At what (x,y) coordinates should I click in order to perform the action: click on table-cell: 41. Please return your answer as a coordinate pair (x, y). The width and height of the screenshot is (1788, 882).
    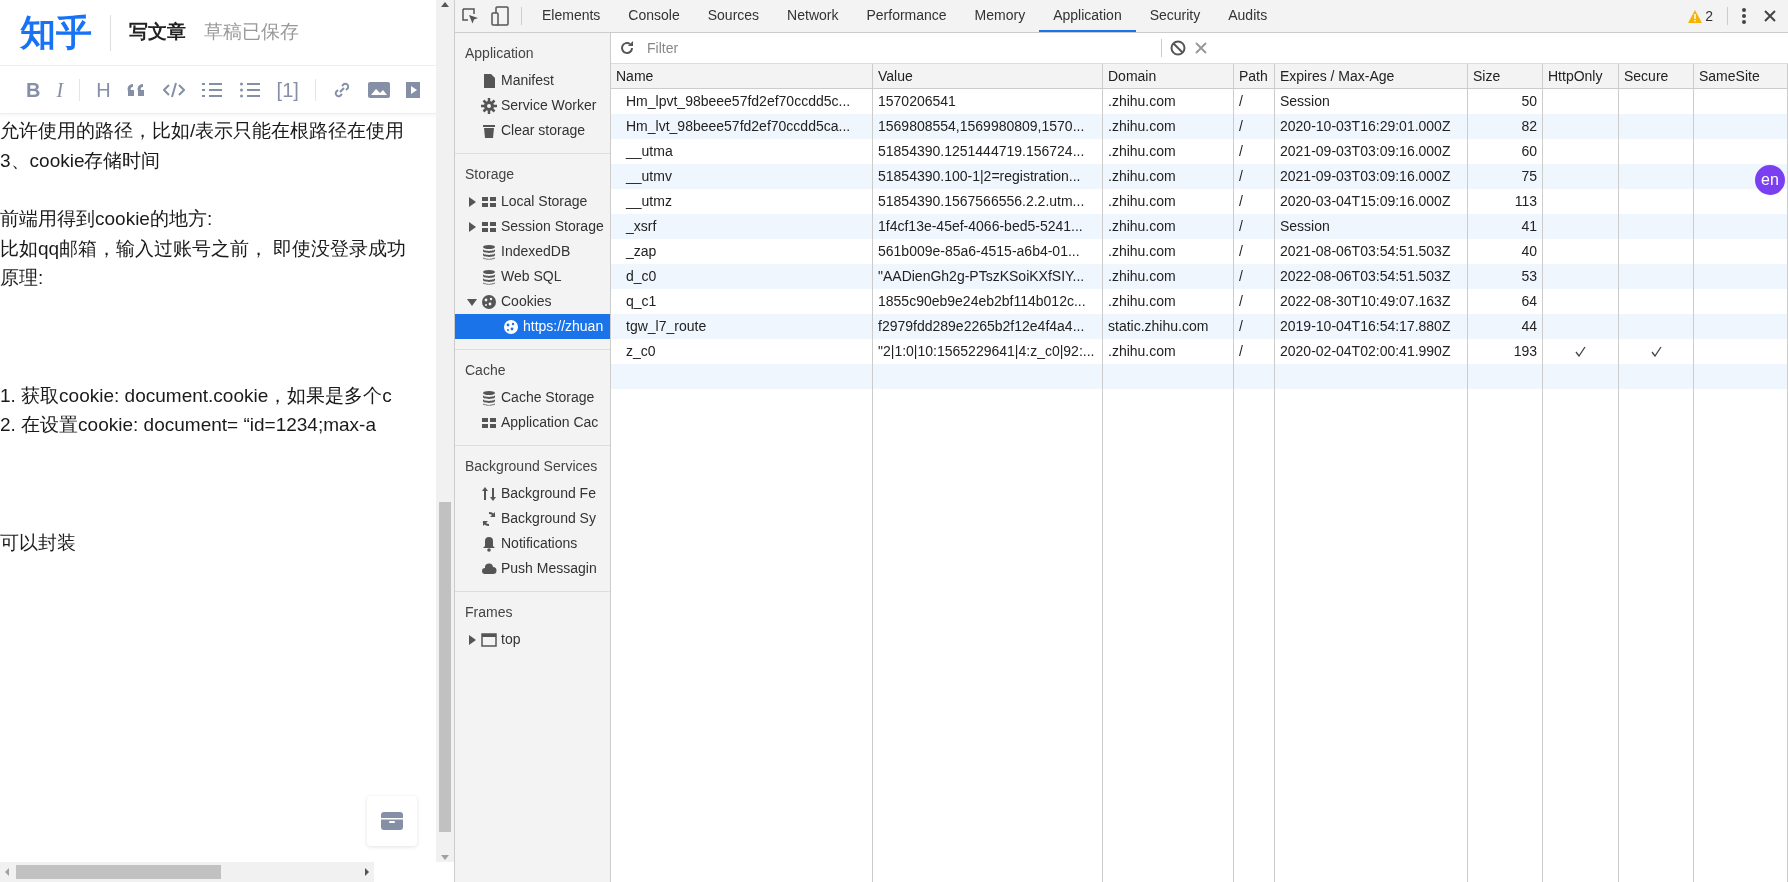
    Looking at the image, I should click on (1505, 226).